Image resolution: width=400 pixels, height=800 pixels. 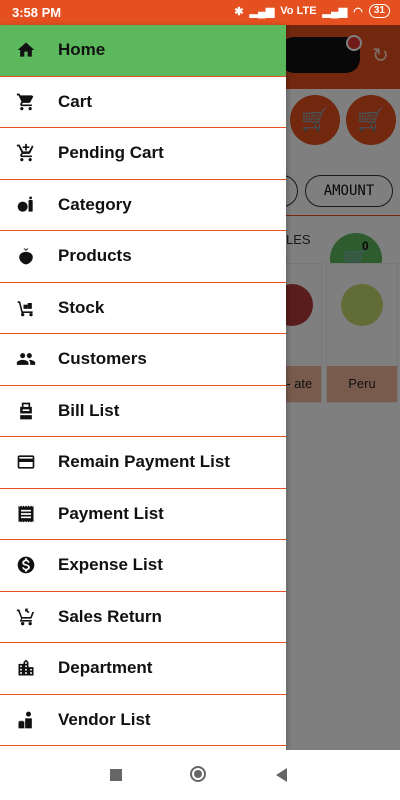 I want to click on drawer-item-vendor-list: Vendor List, so click(x=143, y=720).